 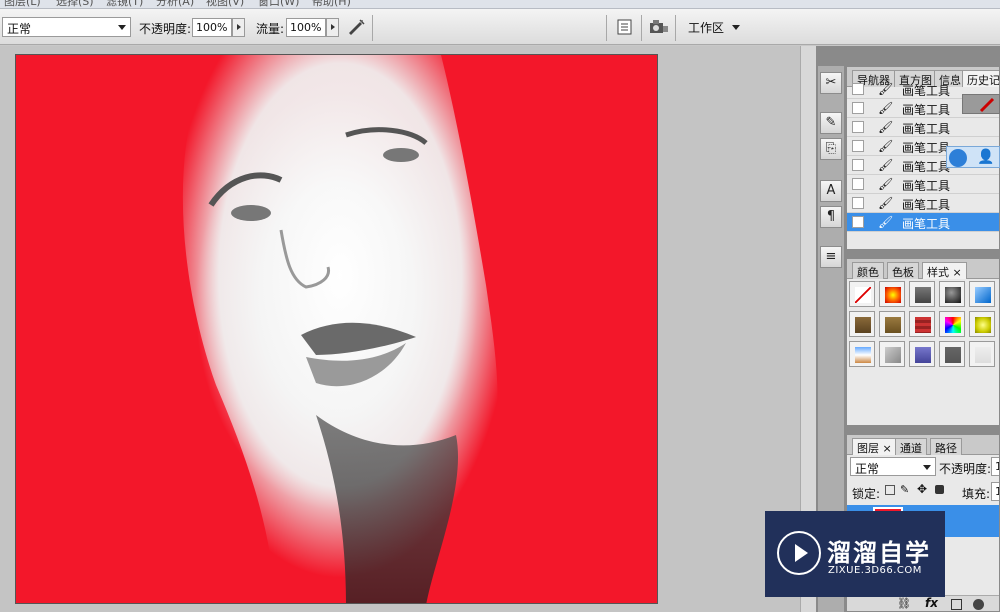 What do you see at coordinates (922, 324) in the screenshot?
I see `style-swatch-red-stripes` at bounding box center [922, 324].